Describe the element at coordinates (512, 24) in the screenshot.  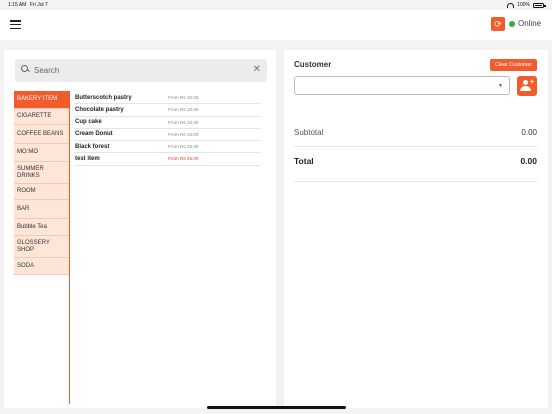
I see `online-status-dot` at that location.